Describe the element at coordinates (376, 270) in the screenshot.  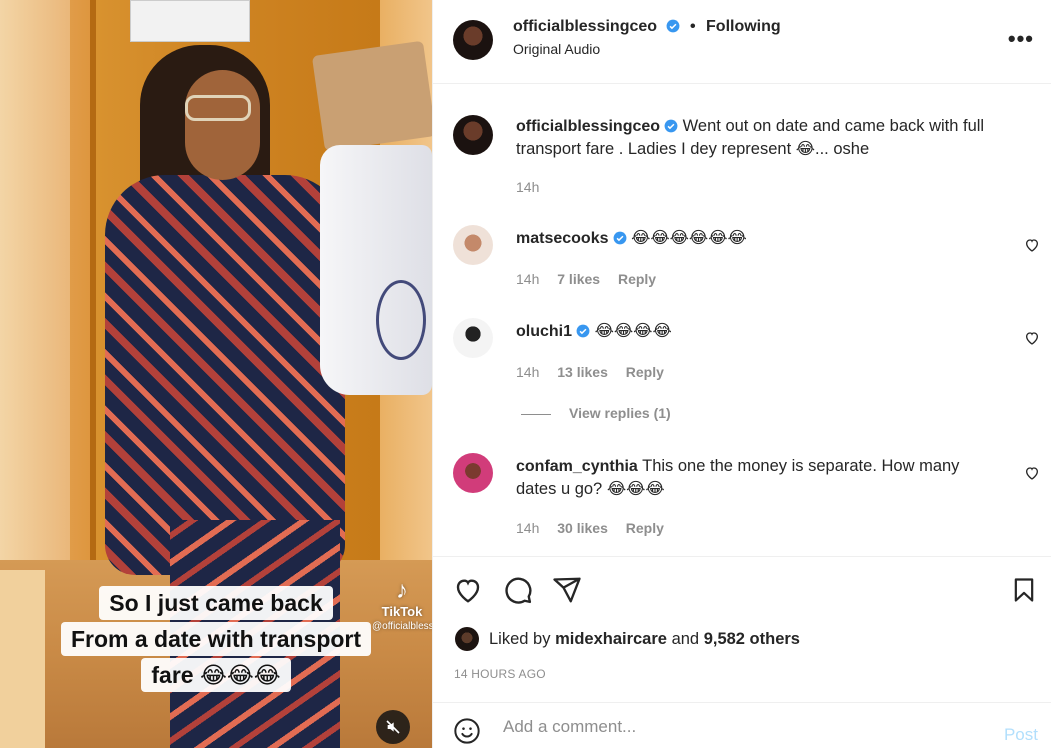
I see `plastic-bag` at that location.